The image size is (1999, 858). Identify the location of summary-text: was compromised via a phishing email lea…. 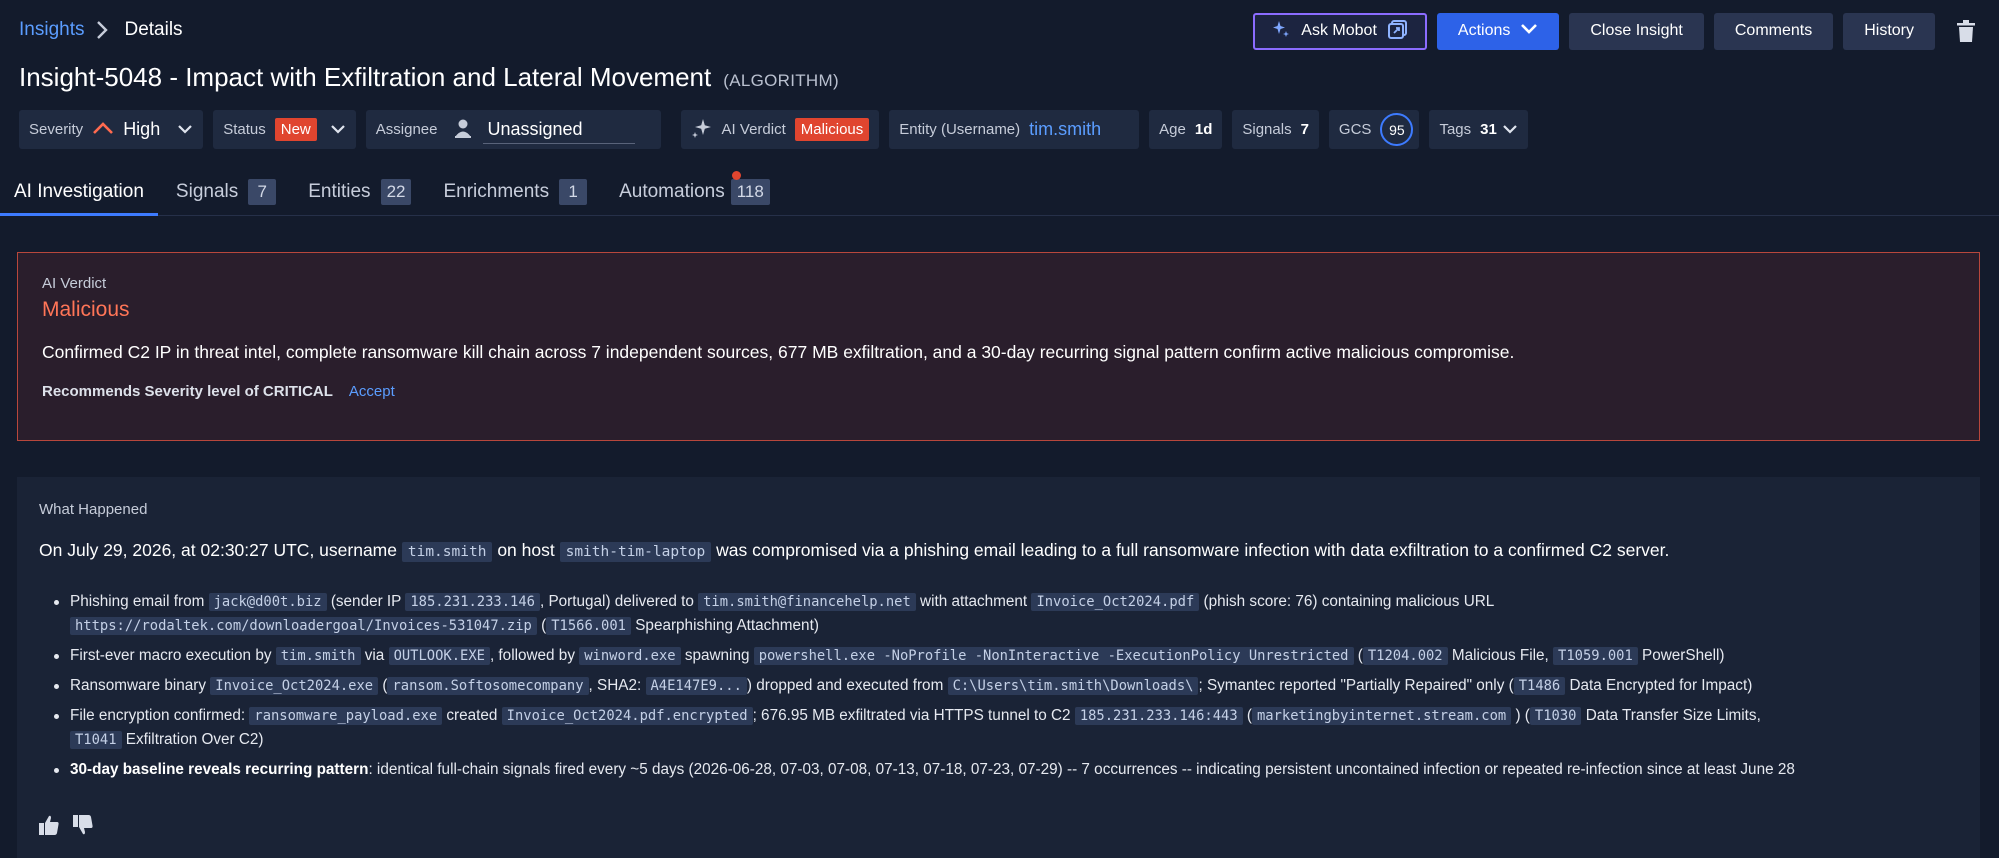
(1193, 550).